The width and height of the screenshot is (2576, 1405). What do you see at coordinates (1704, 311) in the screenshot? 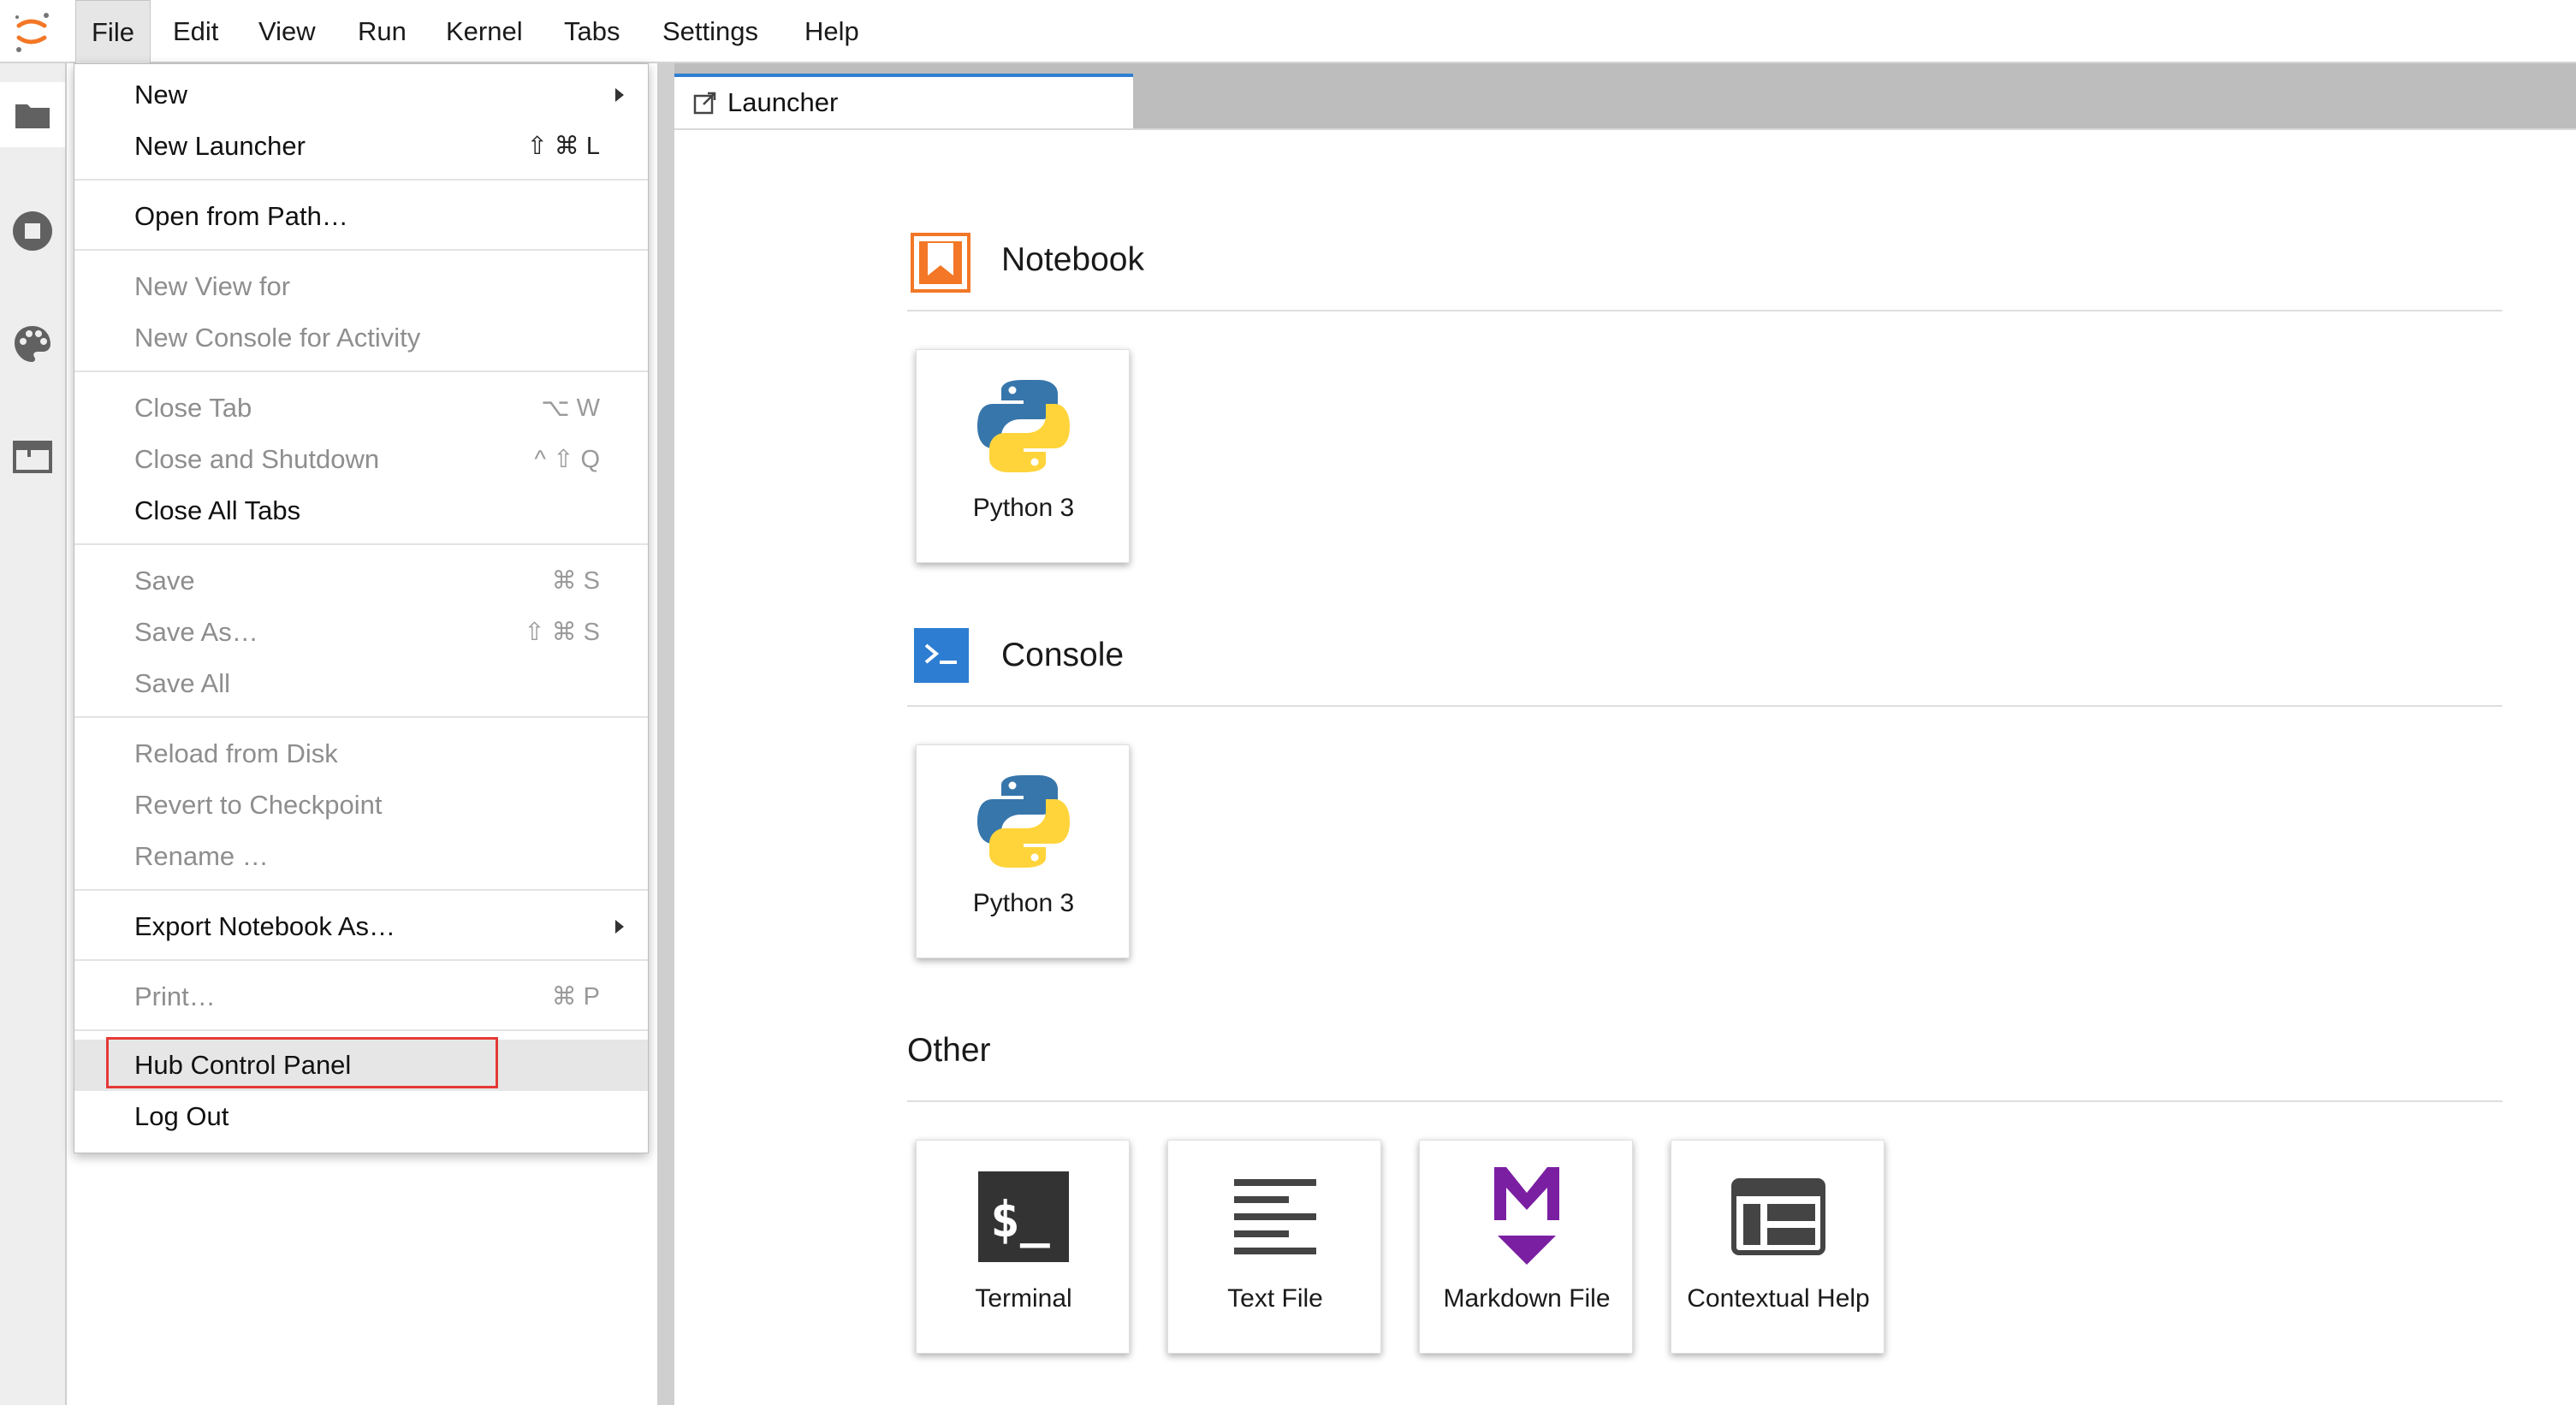
I see `notebook-section-rule` at bounding box center [1704, 311].